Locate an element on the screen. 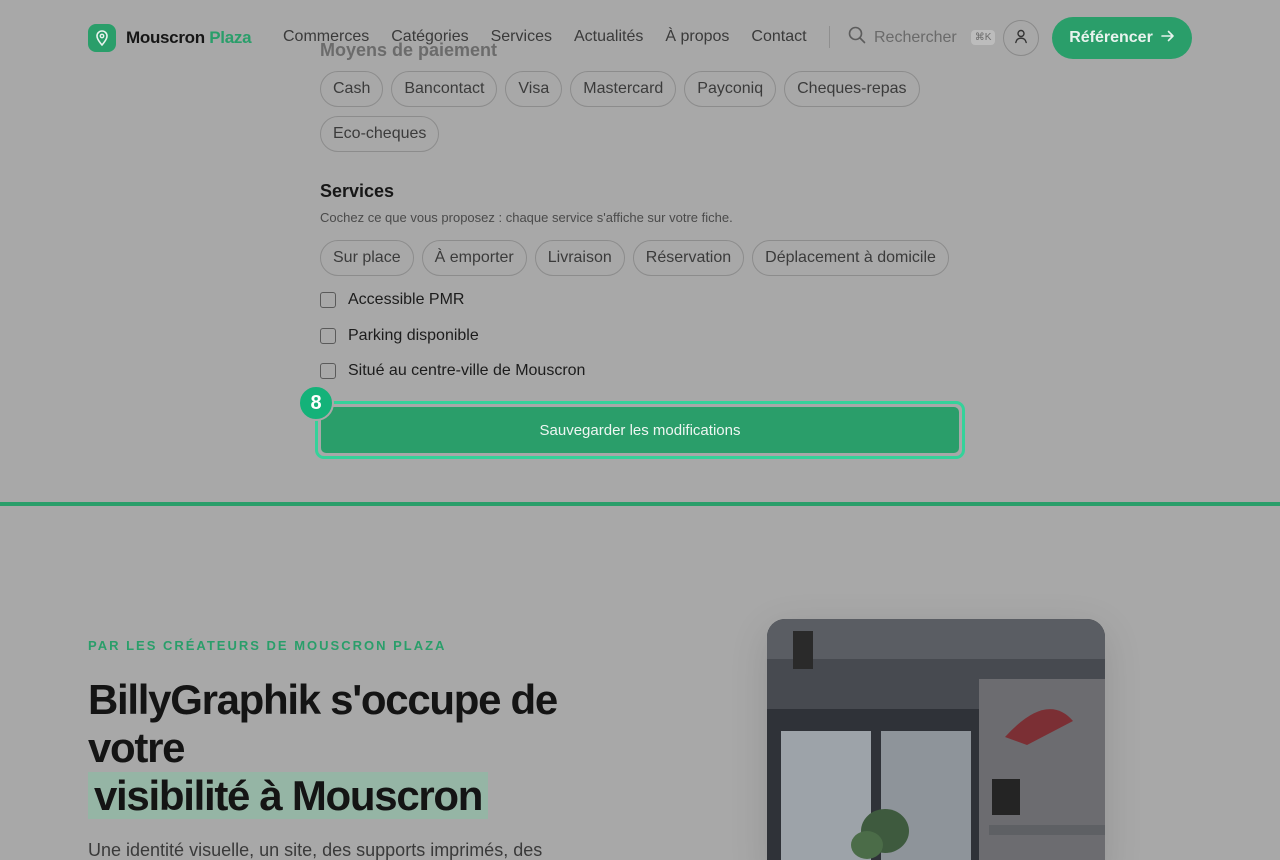 This screenshot has height=860, width=1280. nav-categories: Catégories is located at coordinates (429, 37).